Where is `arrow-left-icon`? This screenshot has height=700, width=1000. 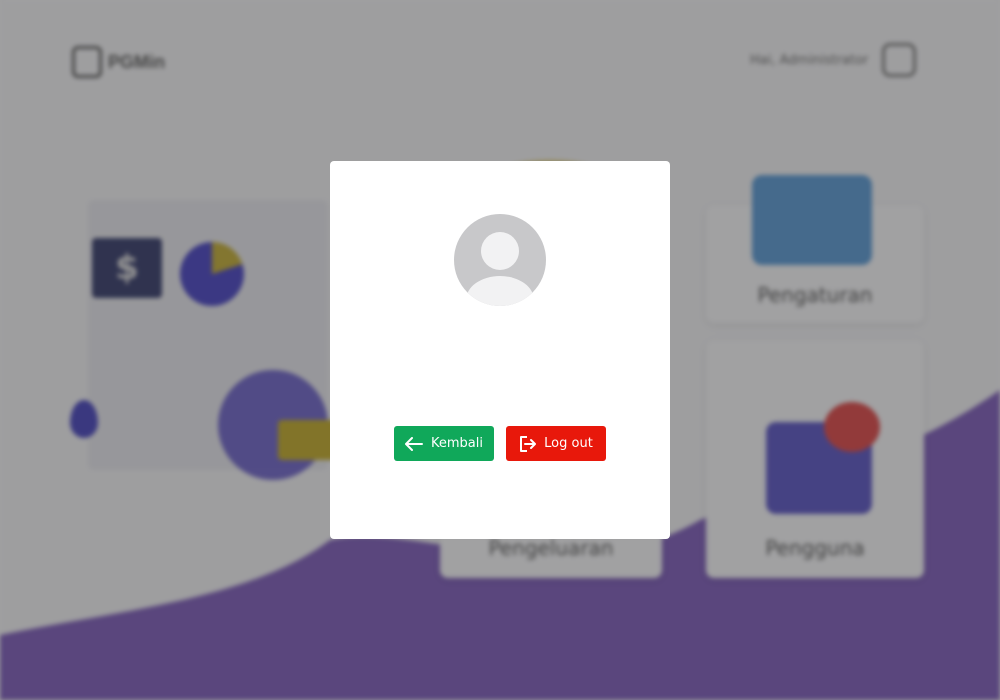
arrow-left-icon is located at coordinates (414, 443).